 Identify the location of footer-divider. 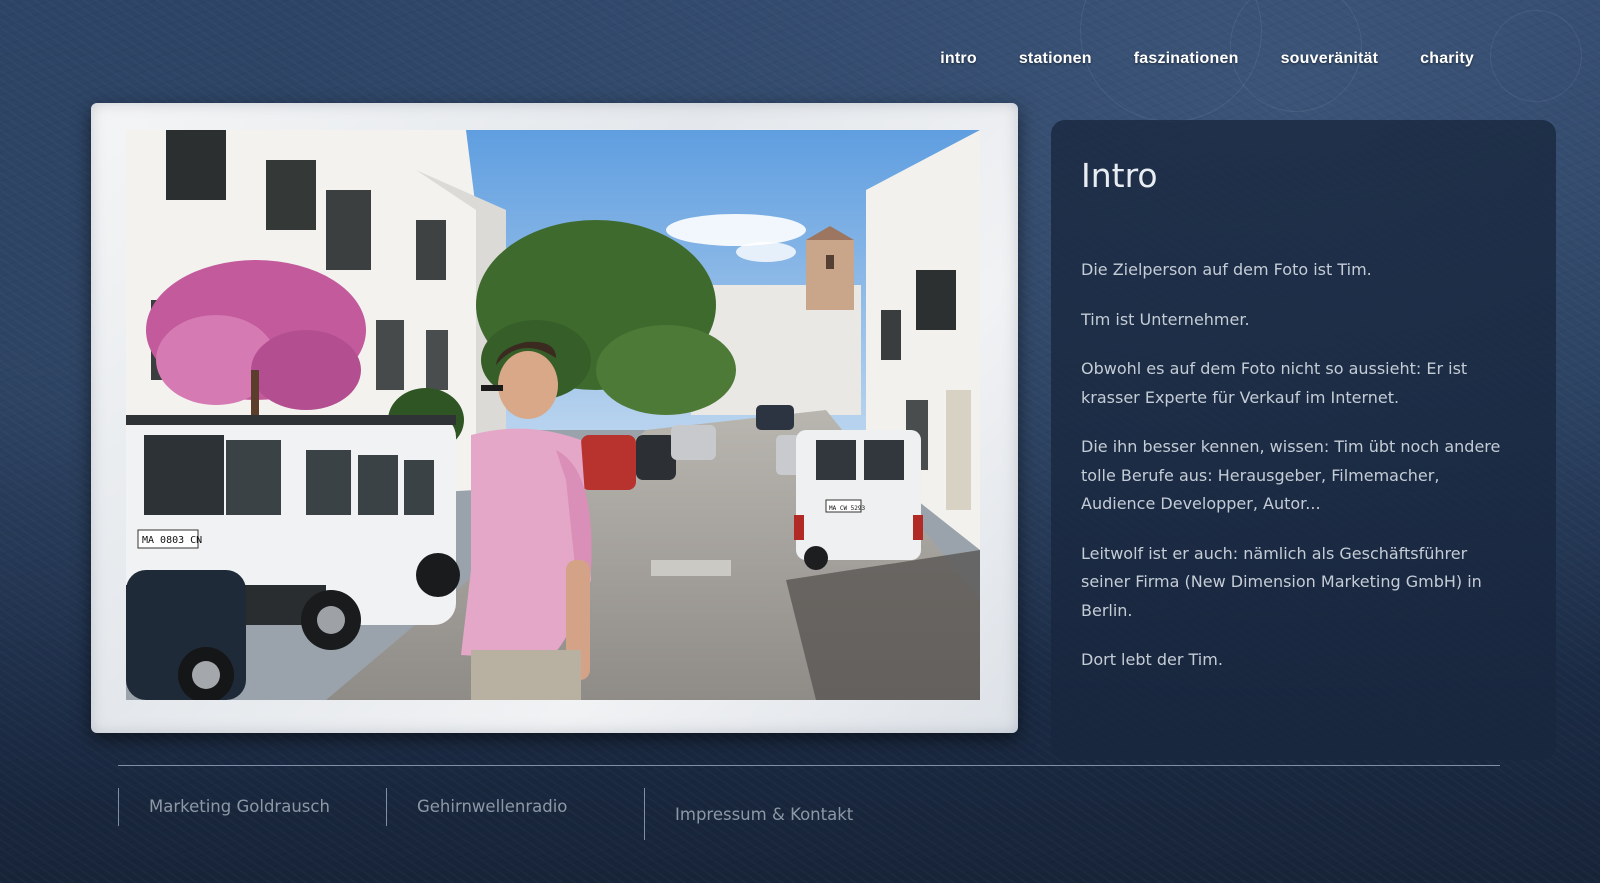
(809, 765).